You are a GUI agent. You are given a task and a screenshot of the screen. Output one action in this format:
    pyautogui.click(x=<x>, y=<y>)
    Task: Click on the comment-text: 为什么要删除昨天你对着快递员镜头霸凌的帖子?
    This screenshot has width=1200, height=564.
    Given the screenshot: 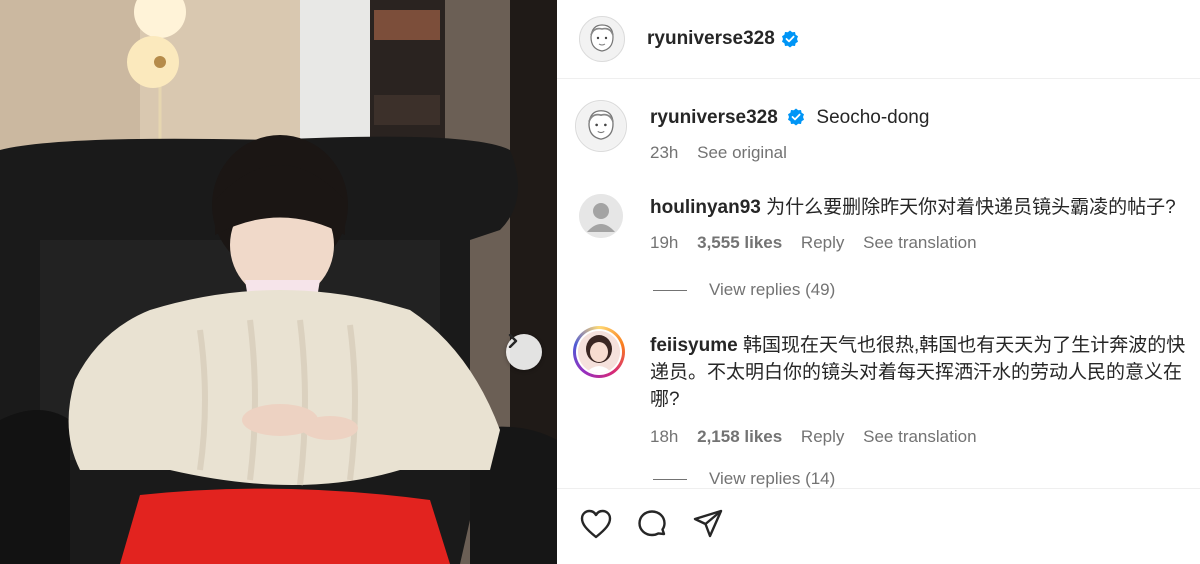 What is the action you would take?
    pyautogui.click(x=971, y=207)
    